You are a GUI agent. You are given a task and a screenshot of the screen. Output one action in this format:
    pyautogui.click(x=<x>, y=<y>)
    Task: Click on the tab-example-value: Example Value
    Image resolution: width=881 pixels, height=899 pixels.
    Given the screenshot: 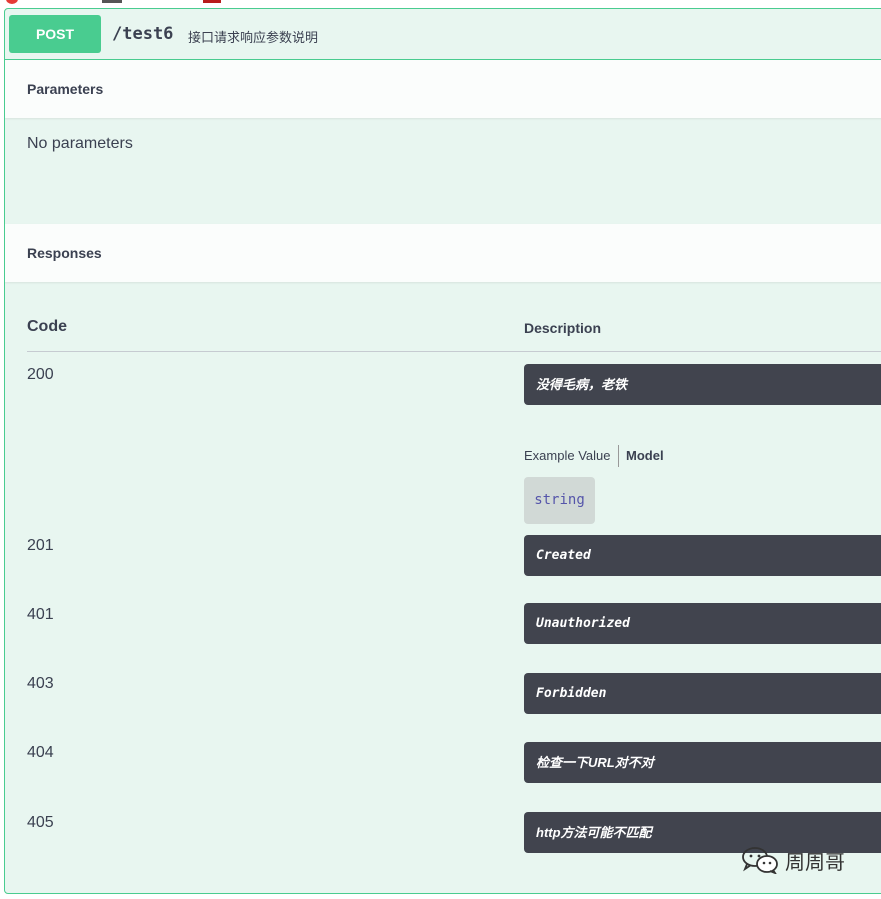 What is the action you would take?
    pyautogui.click(x=567, y=455)
    